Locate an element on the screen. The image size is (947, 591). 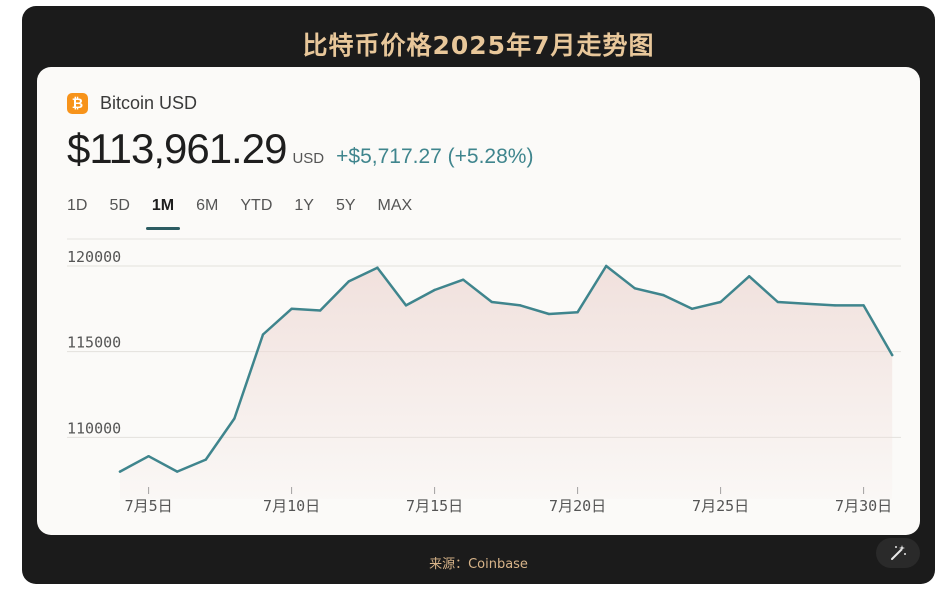
x-tick-label: 7月15日 is located at coordinates (434, 506).